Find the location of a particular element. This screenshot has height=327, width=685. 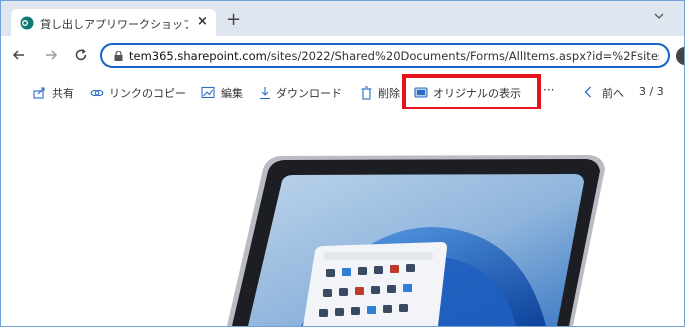

tab-title: 貸し出しアプリワークショップ2022 - is located at coordinates (114, 24).